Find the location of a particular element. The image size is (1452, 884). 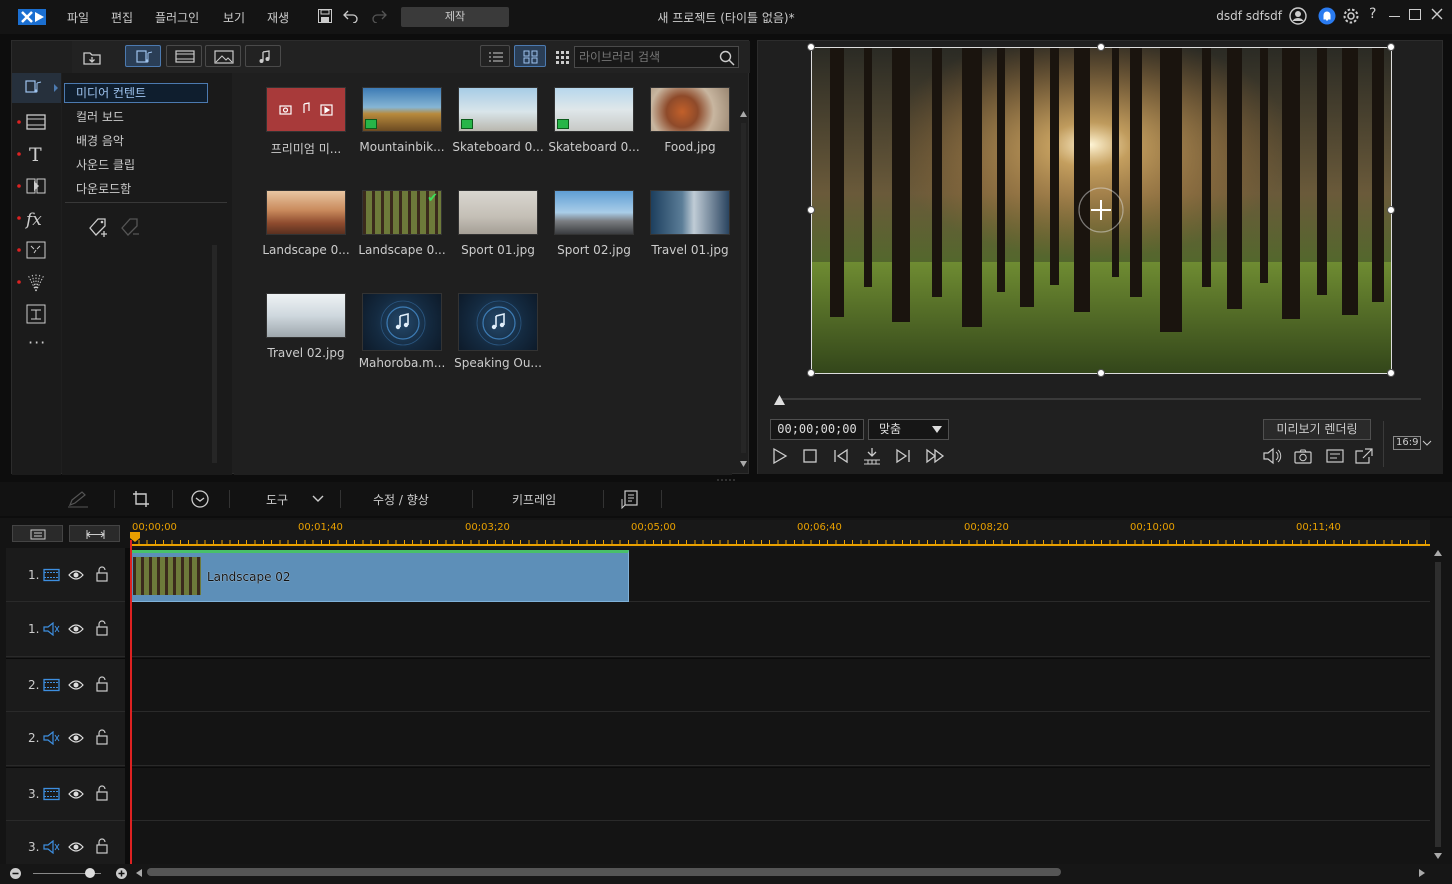

timecode-display: 00;00;00;00 is located at coordinates (817, 429).